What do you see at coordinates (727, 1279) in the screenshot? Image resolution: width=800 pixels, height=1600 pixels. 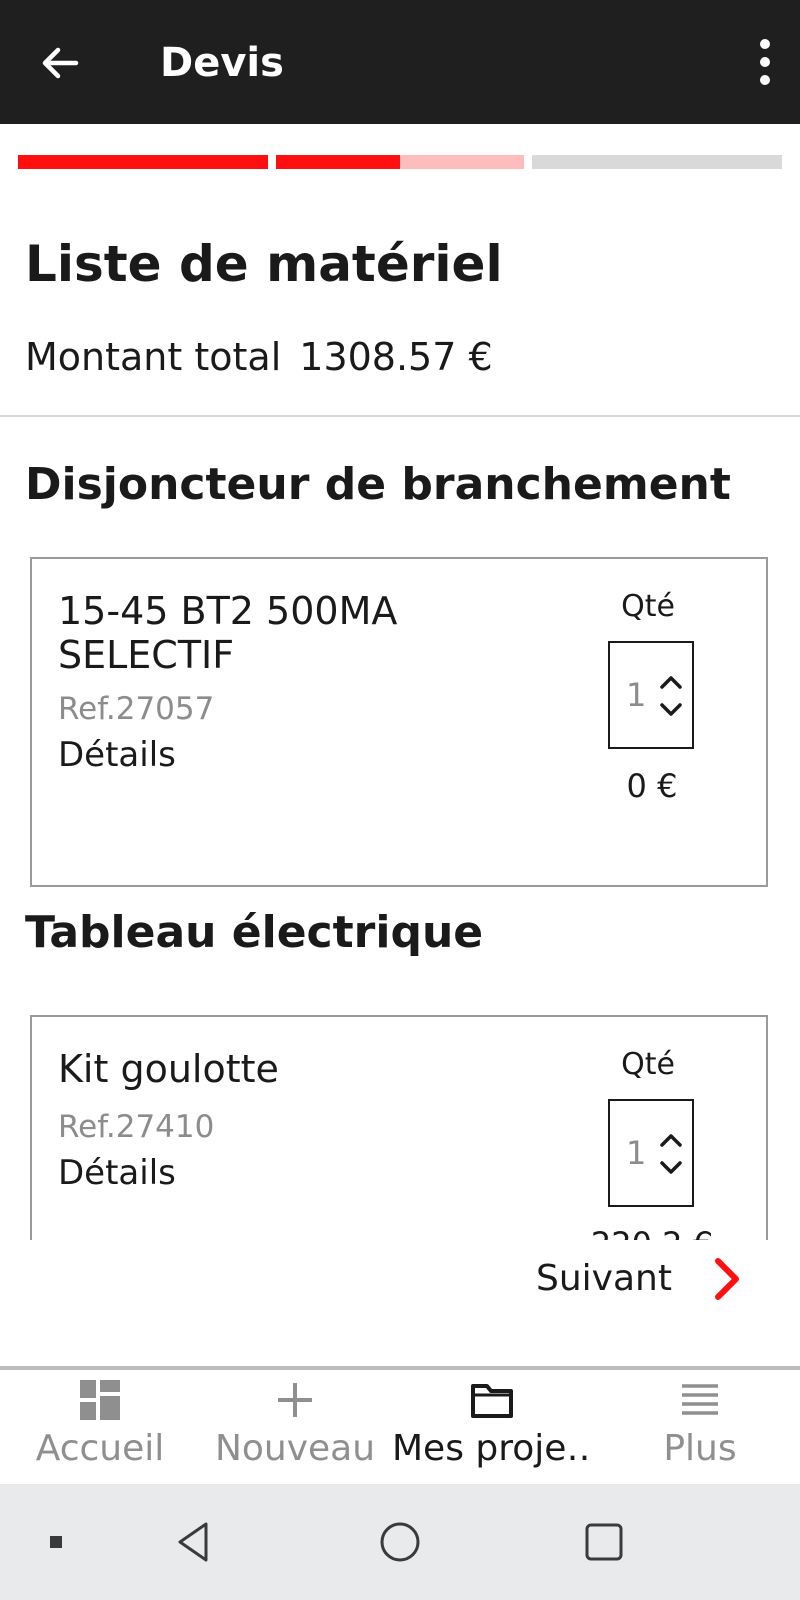 I see `chevron-right-icon` at bounding box center [727, 1279].